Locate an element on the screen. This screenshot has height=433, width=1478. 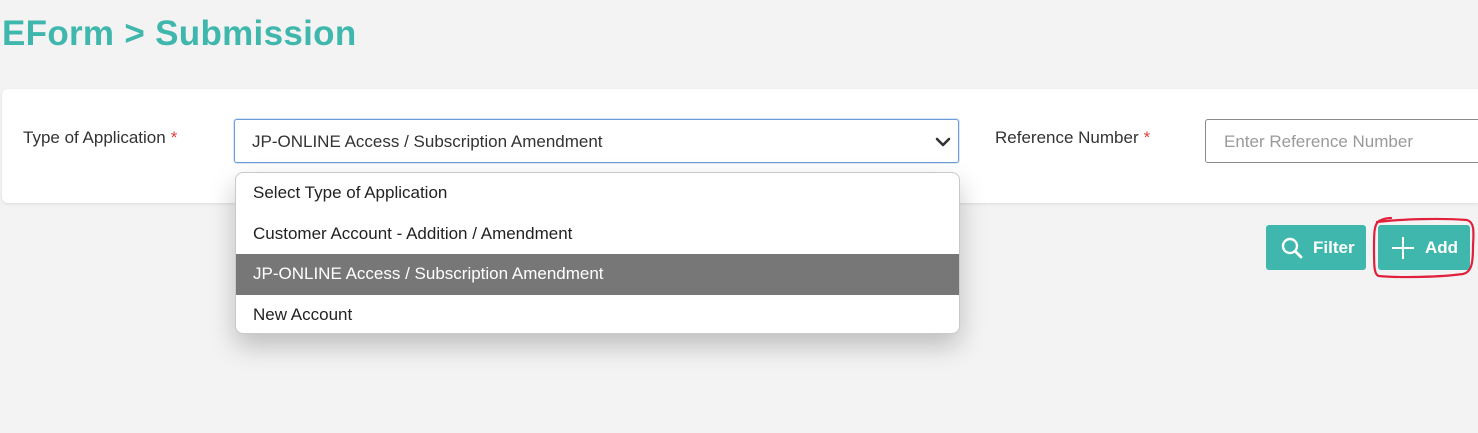
reference-number-placeholder: Enter Reference Number is located at coordinates (1318, 141).